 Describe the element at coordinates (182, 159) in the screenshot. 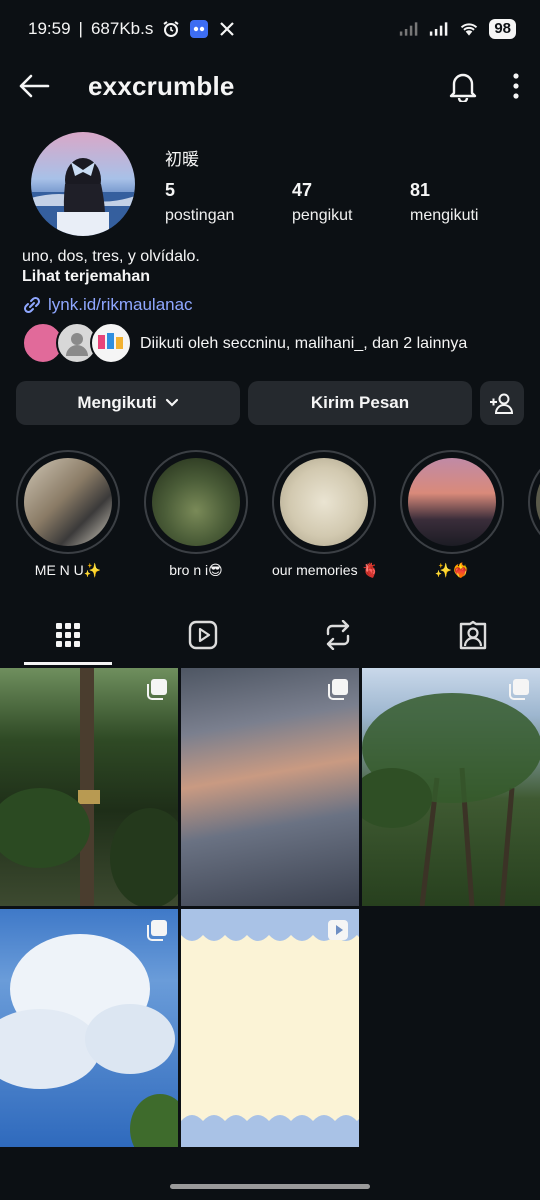

I see `display-name: 初暖` at that location.